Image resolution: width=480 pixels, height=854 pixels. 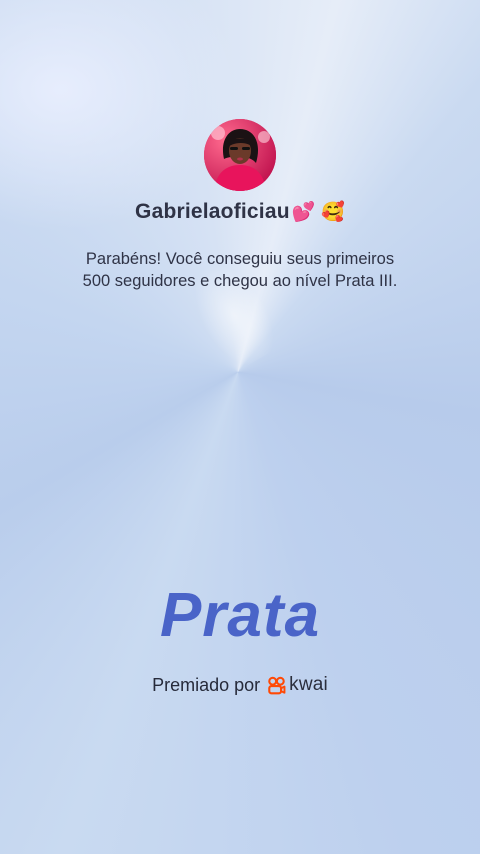 I want to click on username: Gabrielaoficiau 💕 🥰, so click(x=240, y=212).